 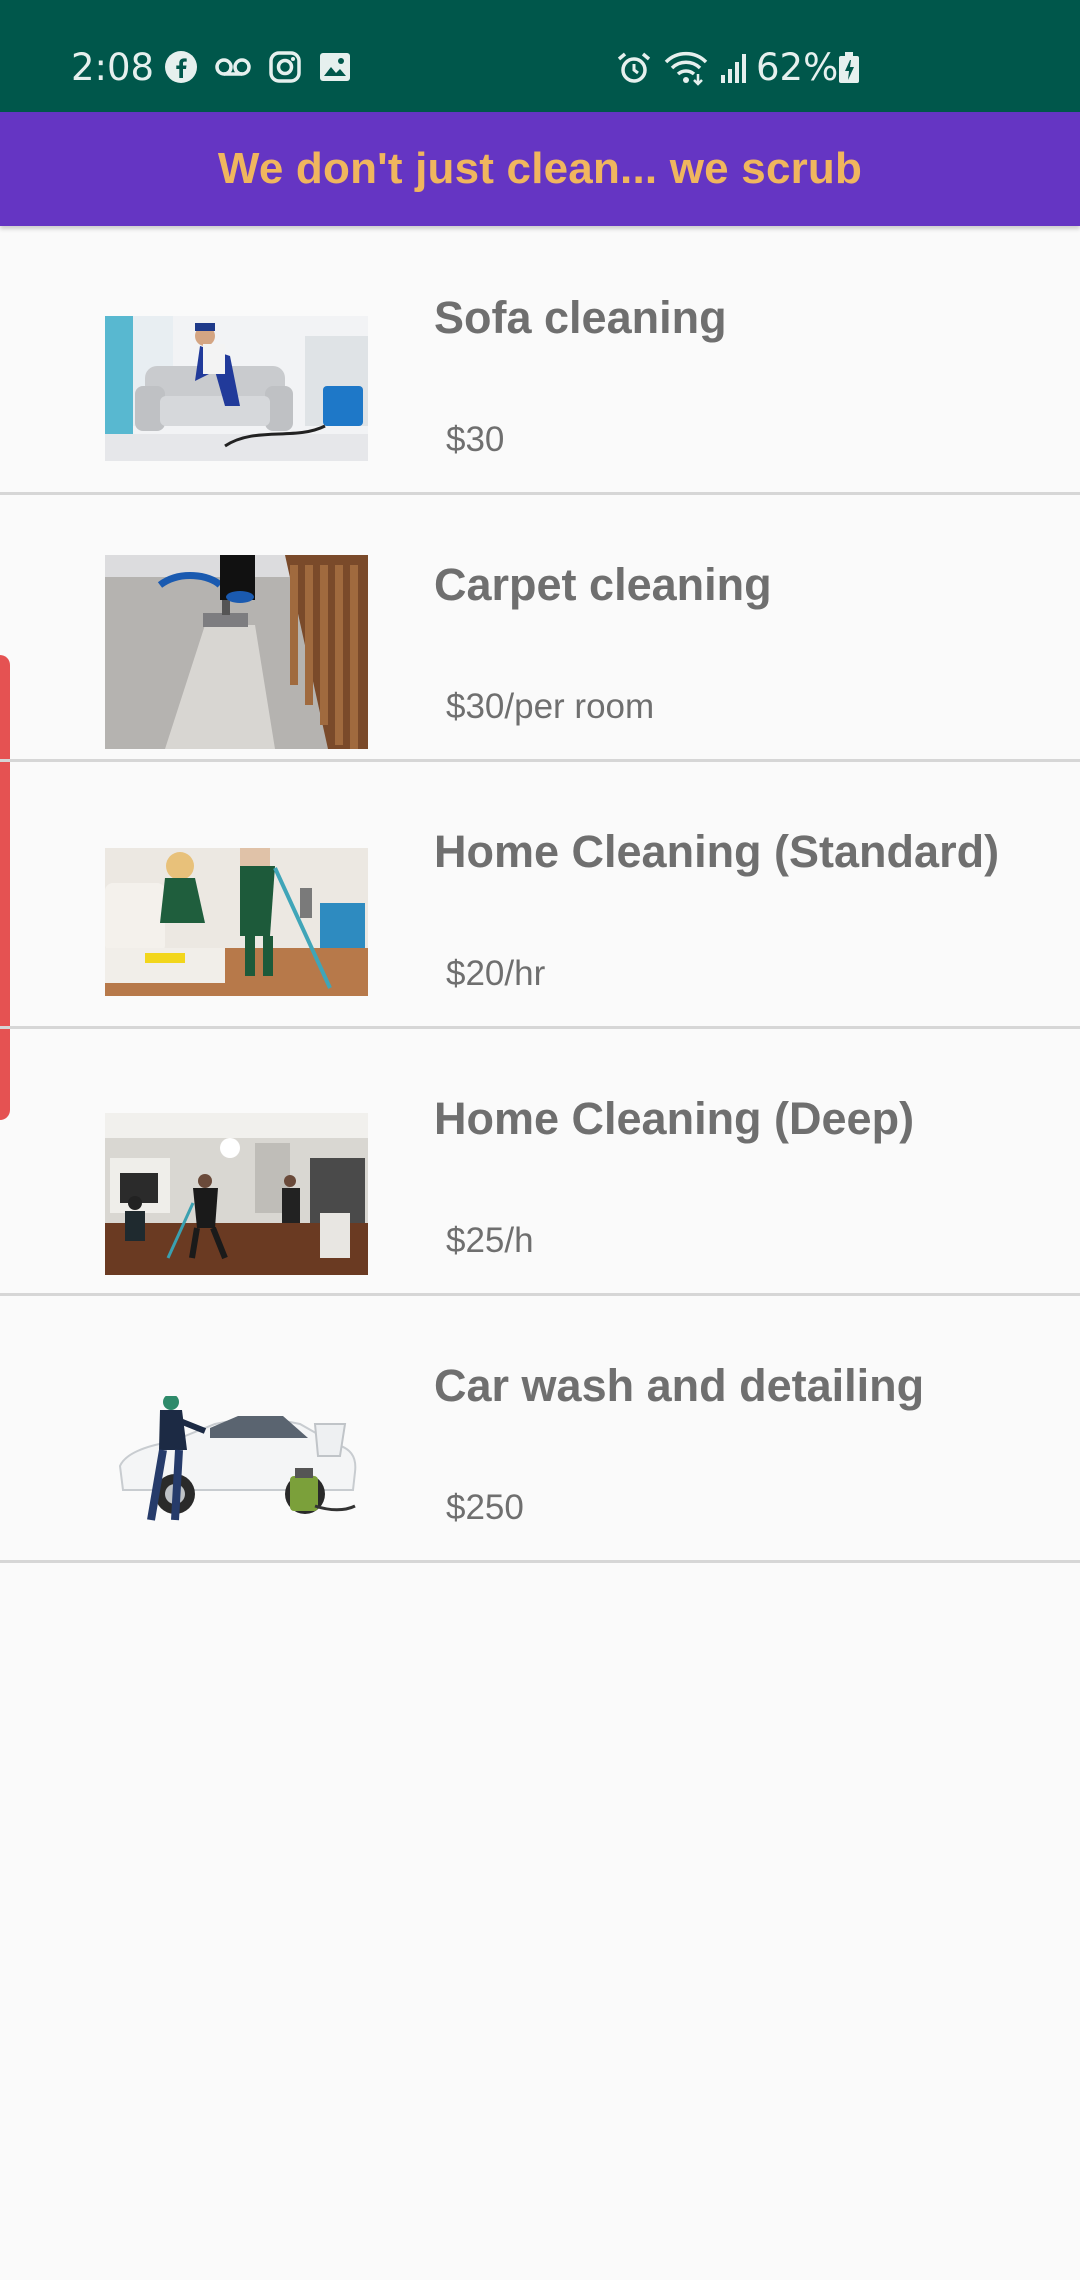 I want to click on service-price: $20/hr, so click(x=496, y=973).